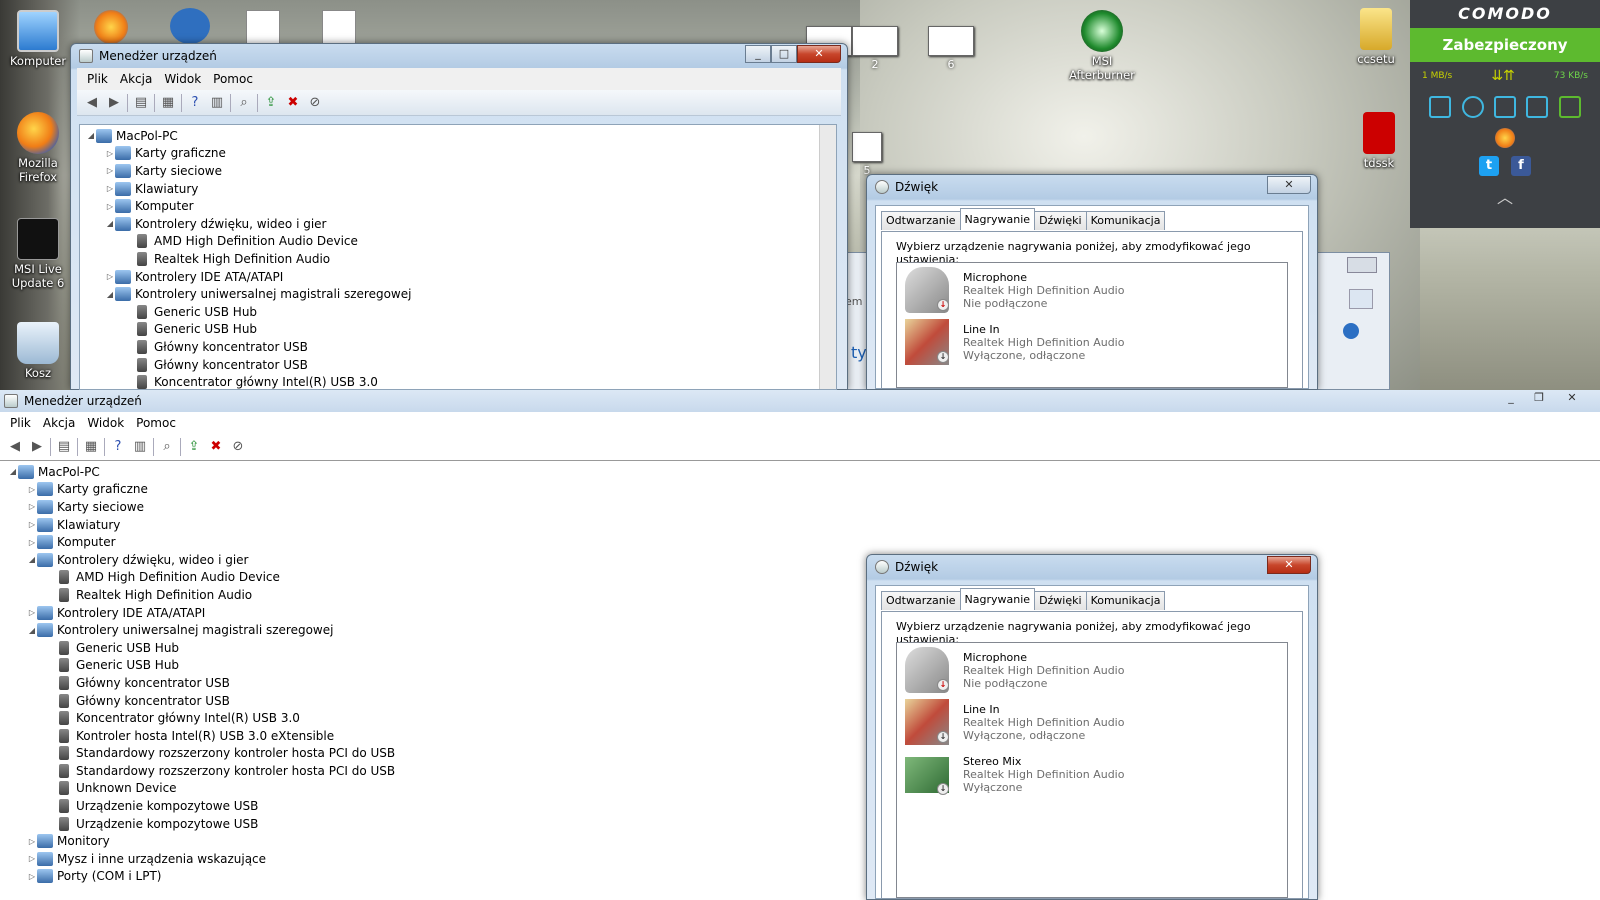 This screenshot has width=1600, height=900. Describe the element at coordinates (1376, 37) in the screenshot. I see `desktop-icon-ccsetup: ccsetu` at that location.